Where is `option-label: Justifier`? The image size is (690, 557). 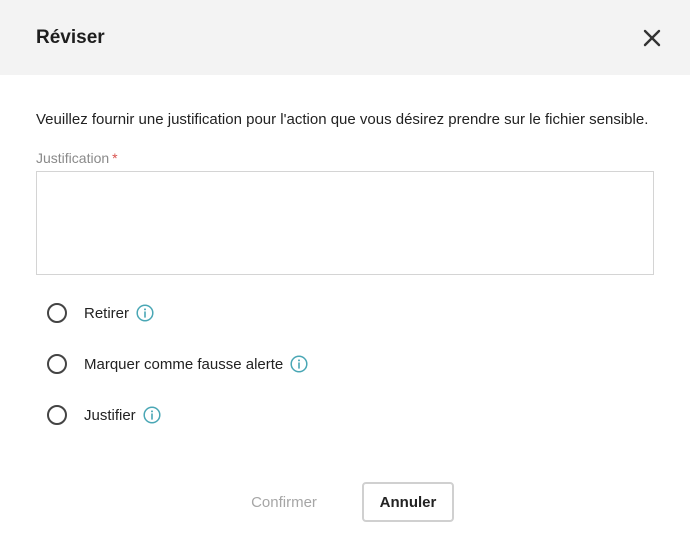 option-label: Justifier is located at coordinates (110, 415).